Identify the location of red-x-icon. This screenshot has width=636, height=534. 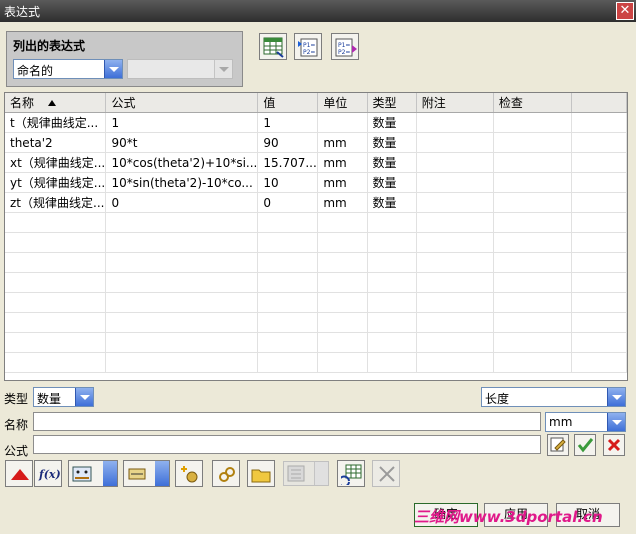
(614, 445).